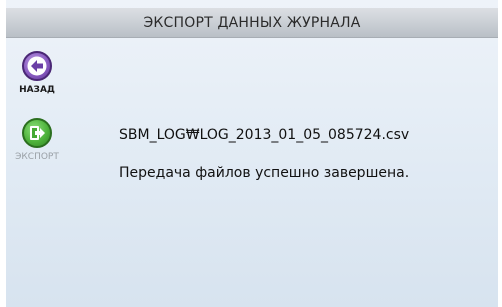 The height and width of the screenshot is (307, 502). I want to click on page-title: ЭКСПОРТ ДАННЫХ ЖУРНАЛА, so click(252, 22).